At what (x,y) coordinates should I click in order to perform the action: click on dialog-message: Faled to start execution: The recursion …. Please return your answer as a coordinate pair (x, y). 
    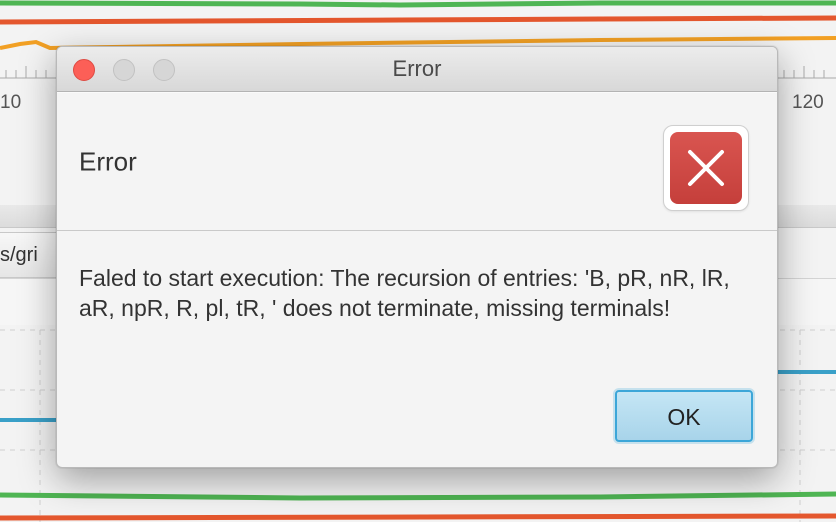
    Looking at the image, I should click on (404, 293).